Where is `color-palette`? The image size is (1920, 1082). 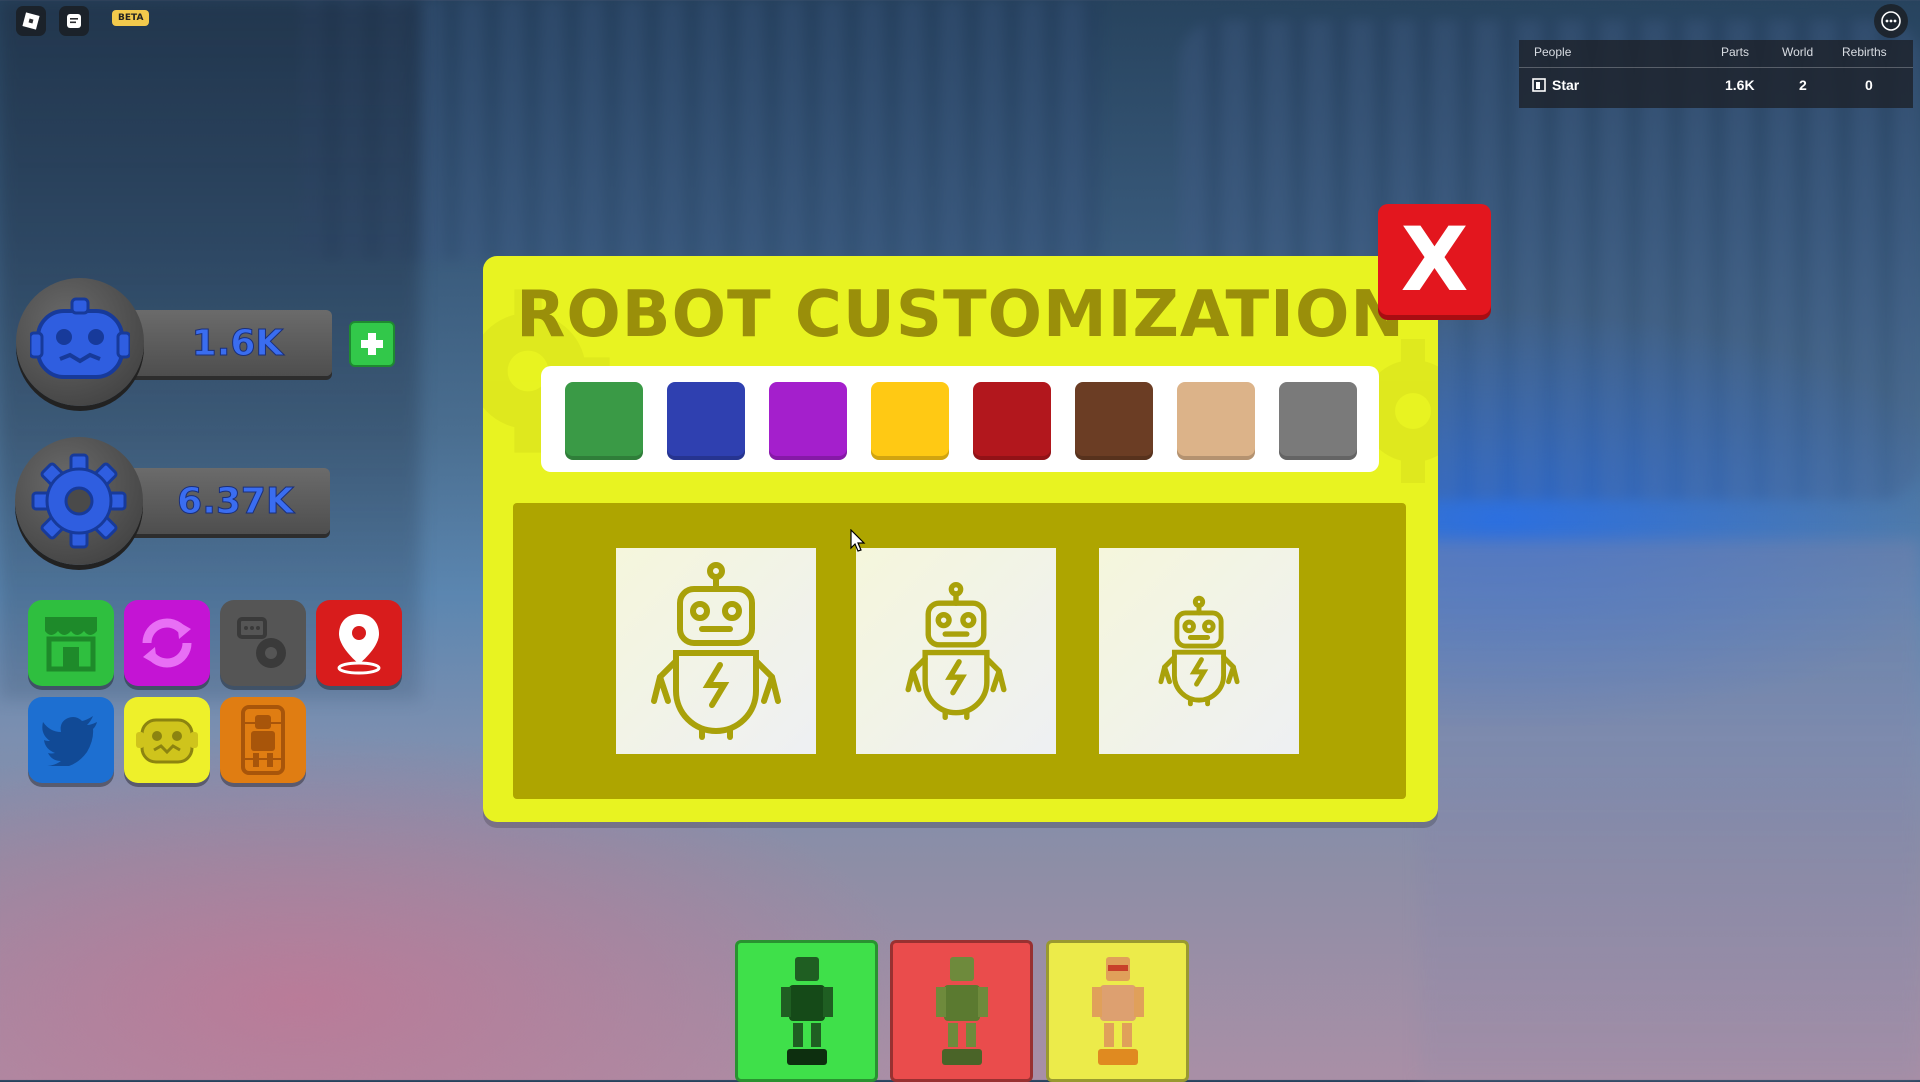
color-palette is located at coordinates (960, 419).